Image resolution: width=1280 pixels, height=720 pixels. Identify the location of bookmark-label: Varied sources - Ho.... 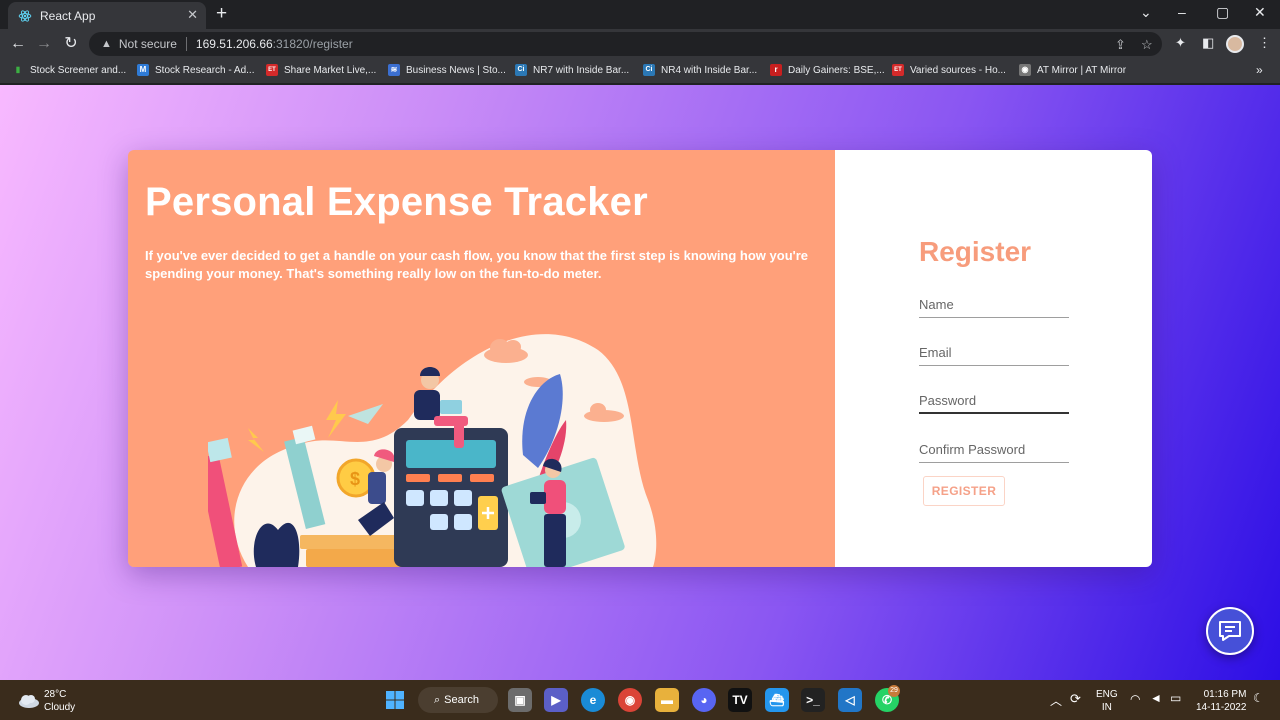
(958, 70).